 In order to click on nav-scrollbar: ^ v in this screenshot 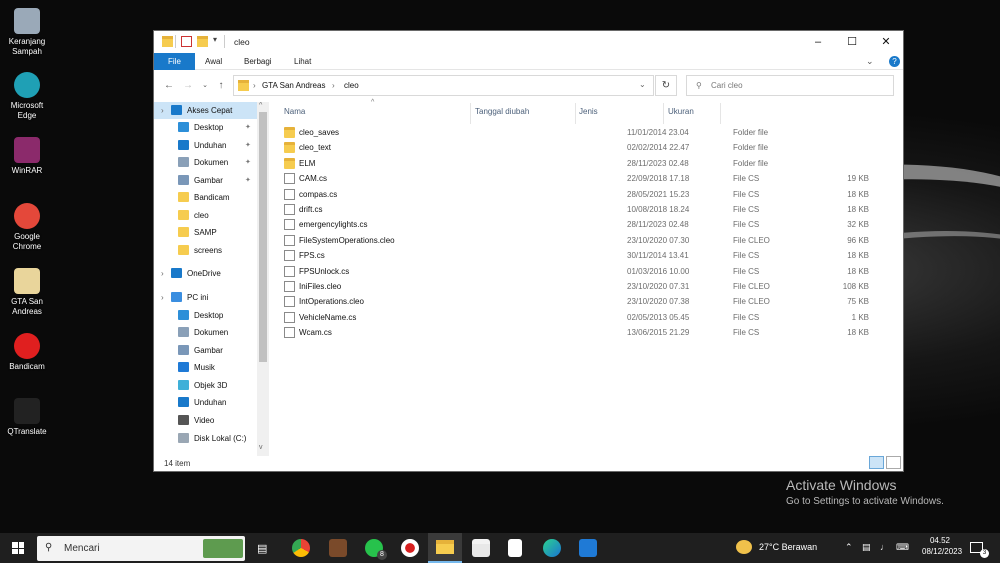, I will do `click(263, 279)`.